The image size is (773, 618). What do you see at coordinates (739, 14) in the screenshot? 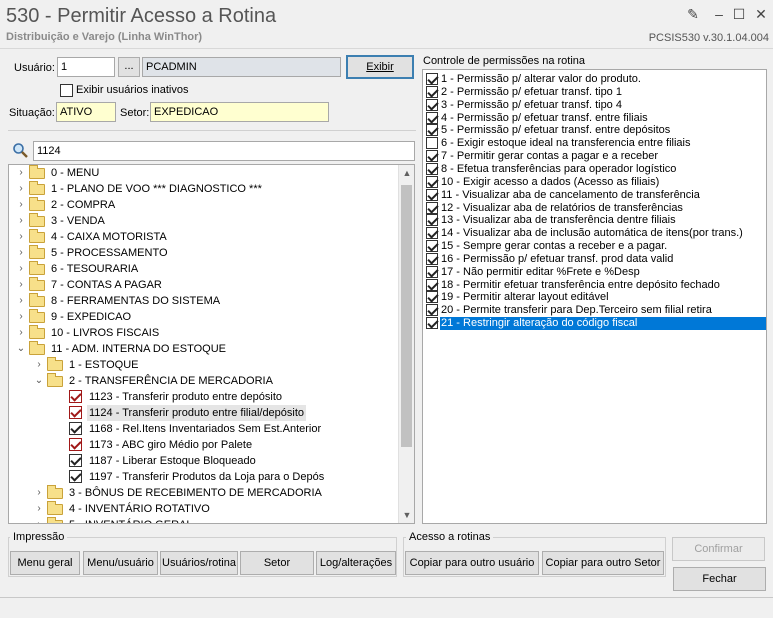
I see `maximize-icon: ☐` at bounding box center [739, 14].